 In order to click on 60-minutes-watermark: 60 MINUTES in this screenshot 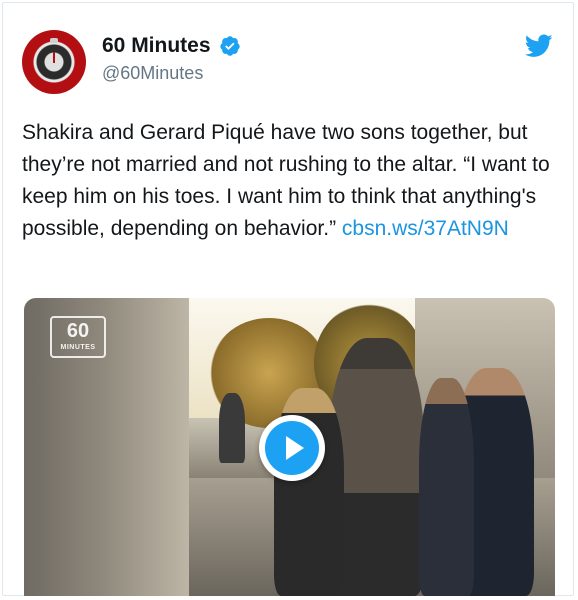, I will do `click(78, 337)`.